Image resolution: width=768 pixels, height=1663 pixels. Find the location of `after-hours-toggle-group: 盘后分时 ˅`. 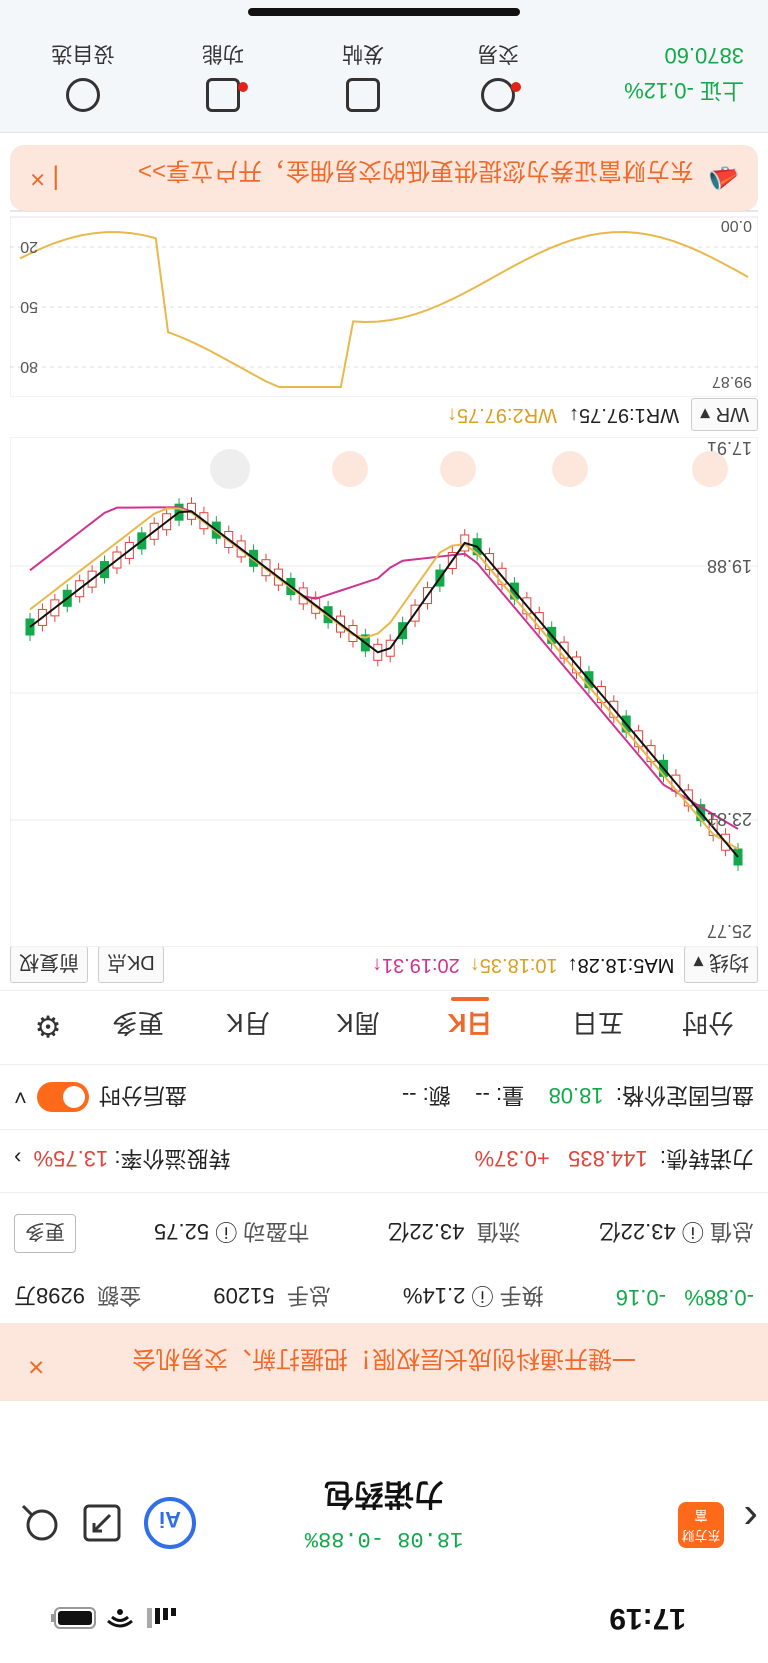

after-hours-toggle-group: 盘后分时 ˅ is located at coordinates (100, 1097).